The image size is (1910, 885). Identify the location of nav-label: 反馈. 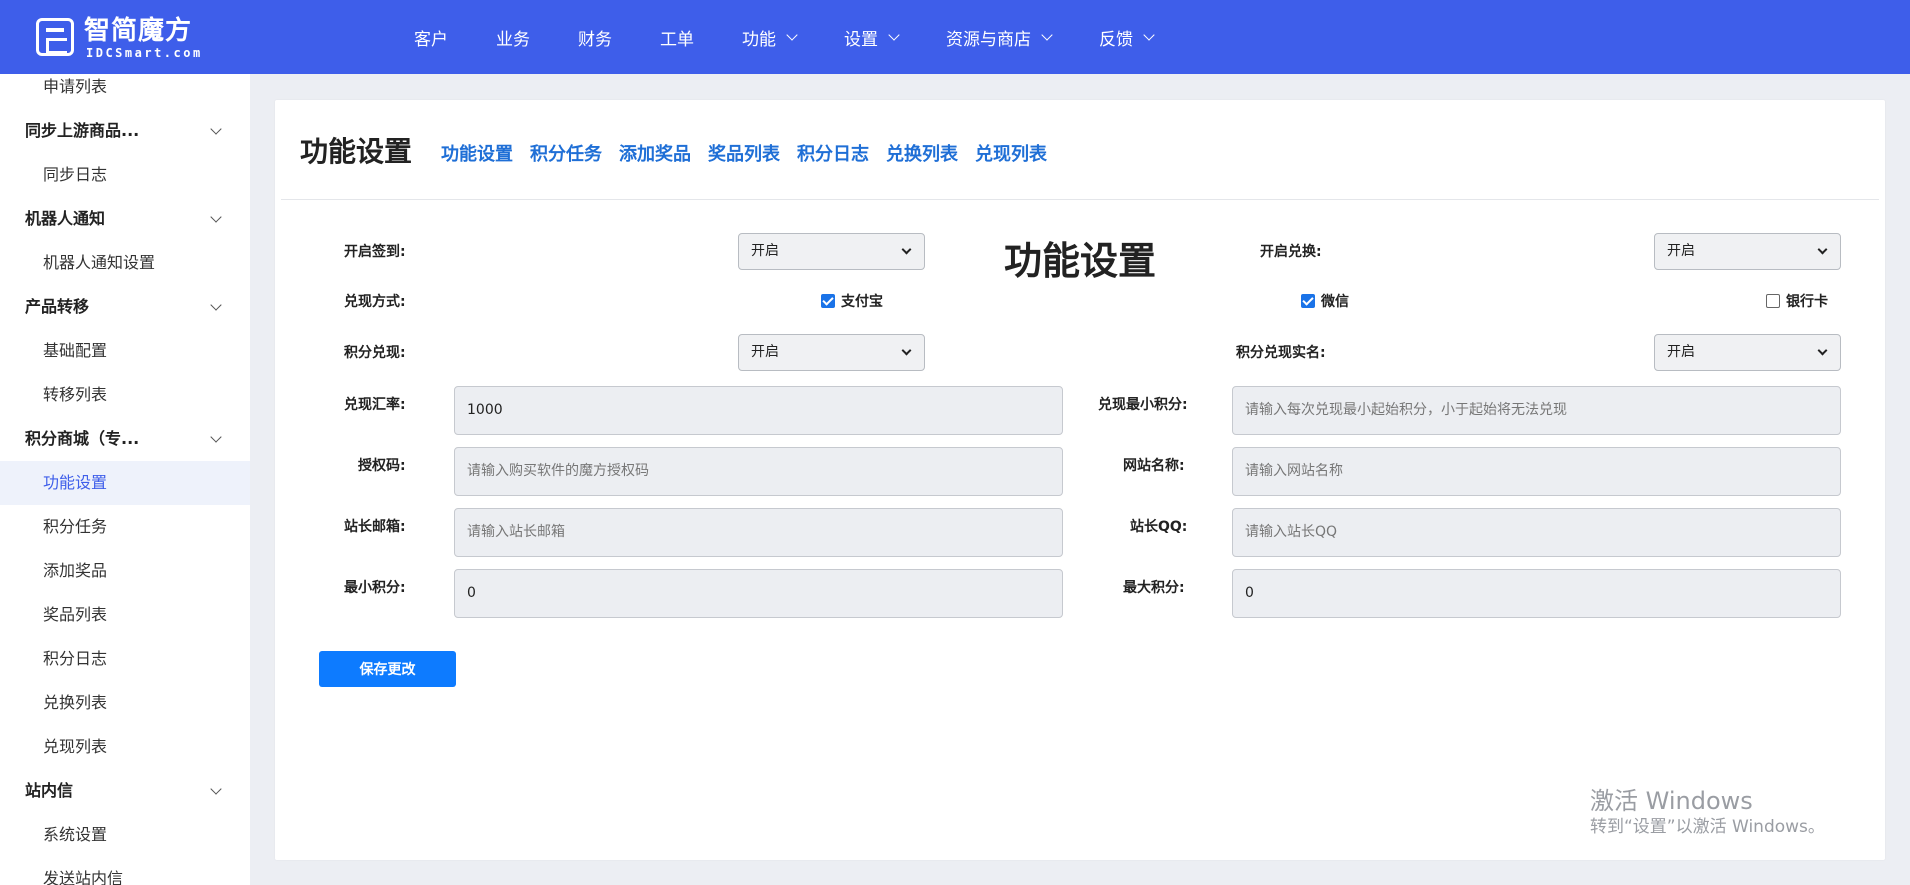
(1116, 39).